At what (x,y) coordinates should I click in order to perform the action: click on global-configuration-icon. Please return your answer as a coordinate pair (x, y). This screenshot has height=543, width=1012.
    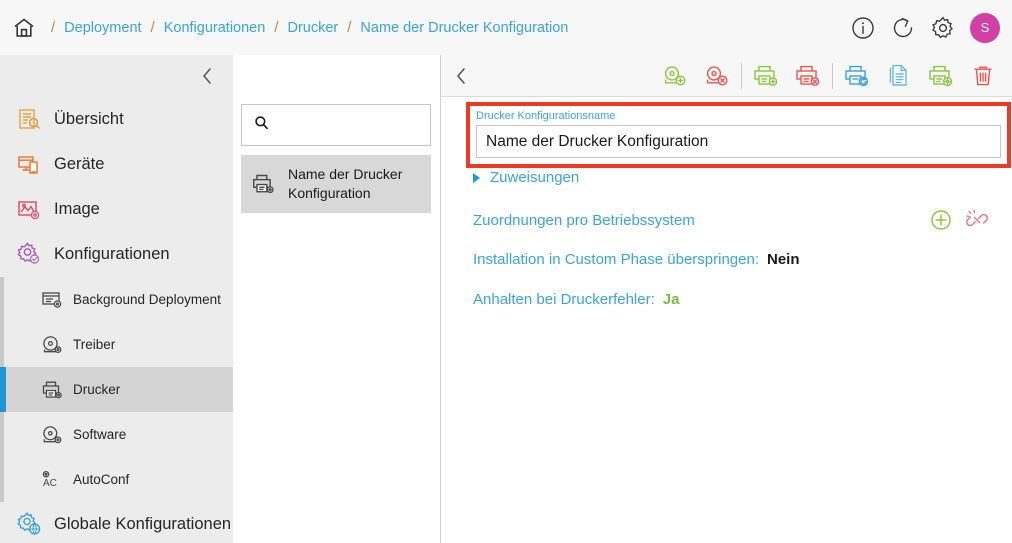
    Looking at the image, I should click on (29, 525).